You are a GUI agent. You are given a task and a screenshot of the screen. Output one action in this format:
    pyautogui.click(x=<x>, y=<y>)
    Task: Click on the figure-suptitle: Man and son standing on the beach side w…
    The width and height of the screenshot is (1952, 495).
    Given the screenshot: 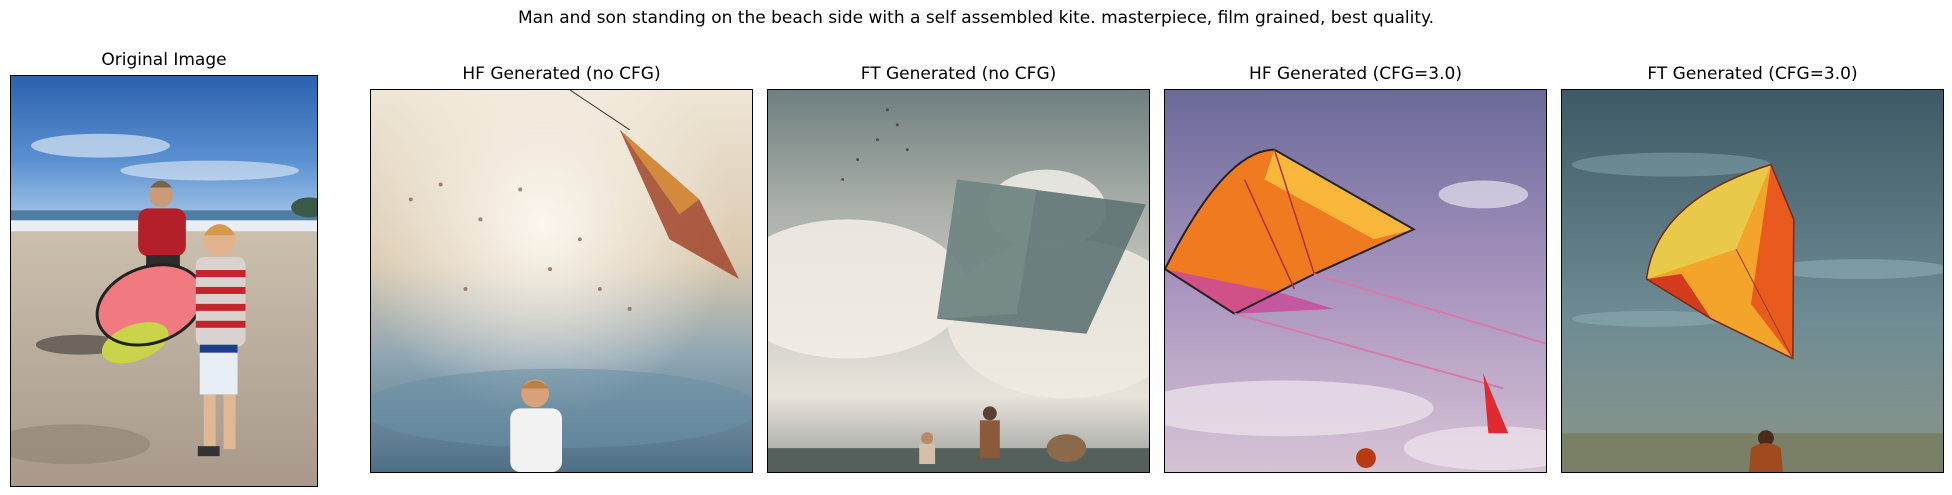 What is the action you would take?
    pyautogui.click(x=976, y=18)
    